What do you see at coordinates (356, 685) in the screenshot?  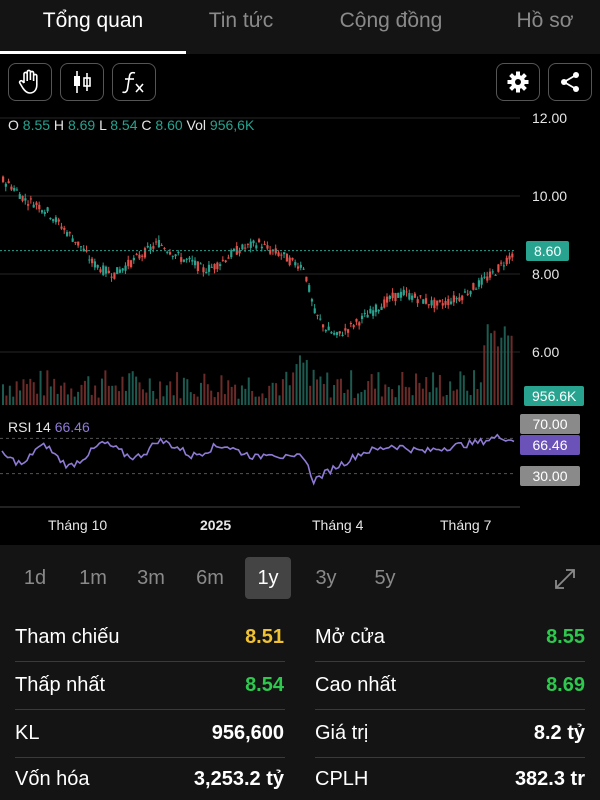 I see `high-price-label: Cao nhất` at bounding box center [356, 685].